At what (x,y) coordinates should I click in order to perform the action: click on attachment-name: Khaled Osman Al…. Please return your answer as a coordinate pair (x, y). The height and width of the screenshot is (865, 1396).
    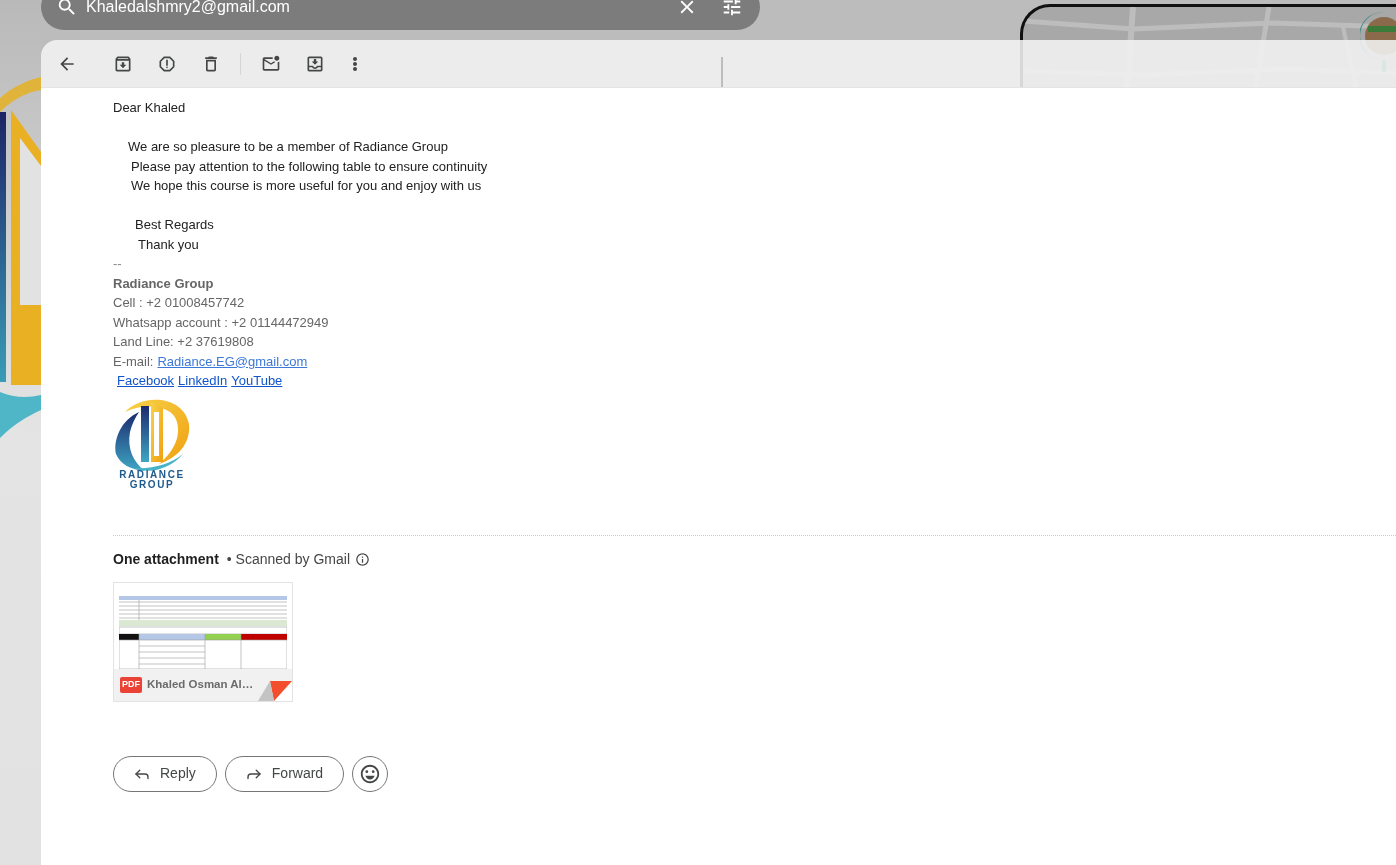
    Looking at the image, I should click on (200, 684).